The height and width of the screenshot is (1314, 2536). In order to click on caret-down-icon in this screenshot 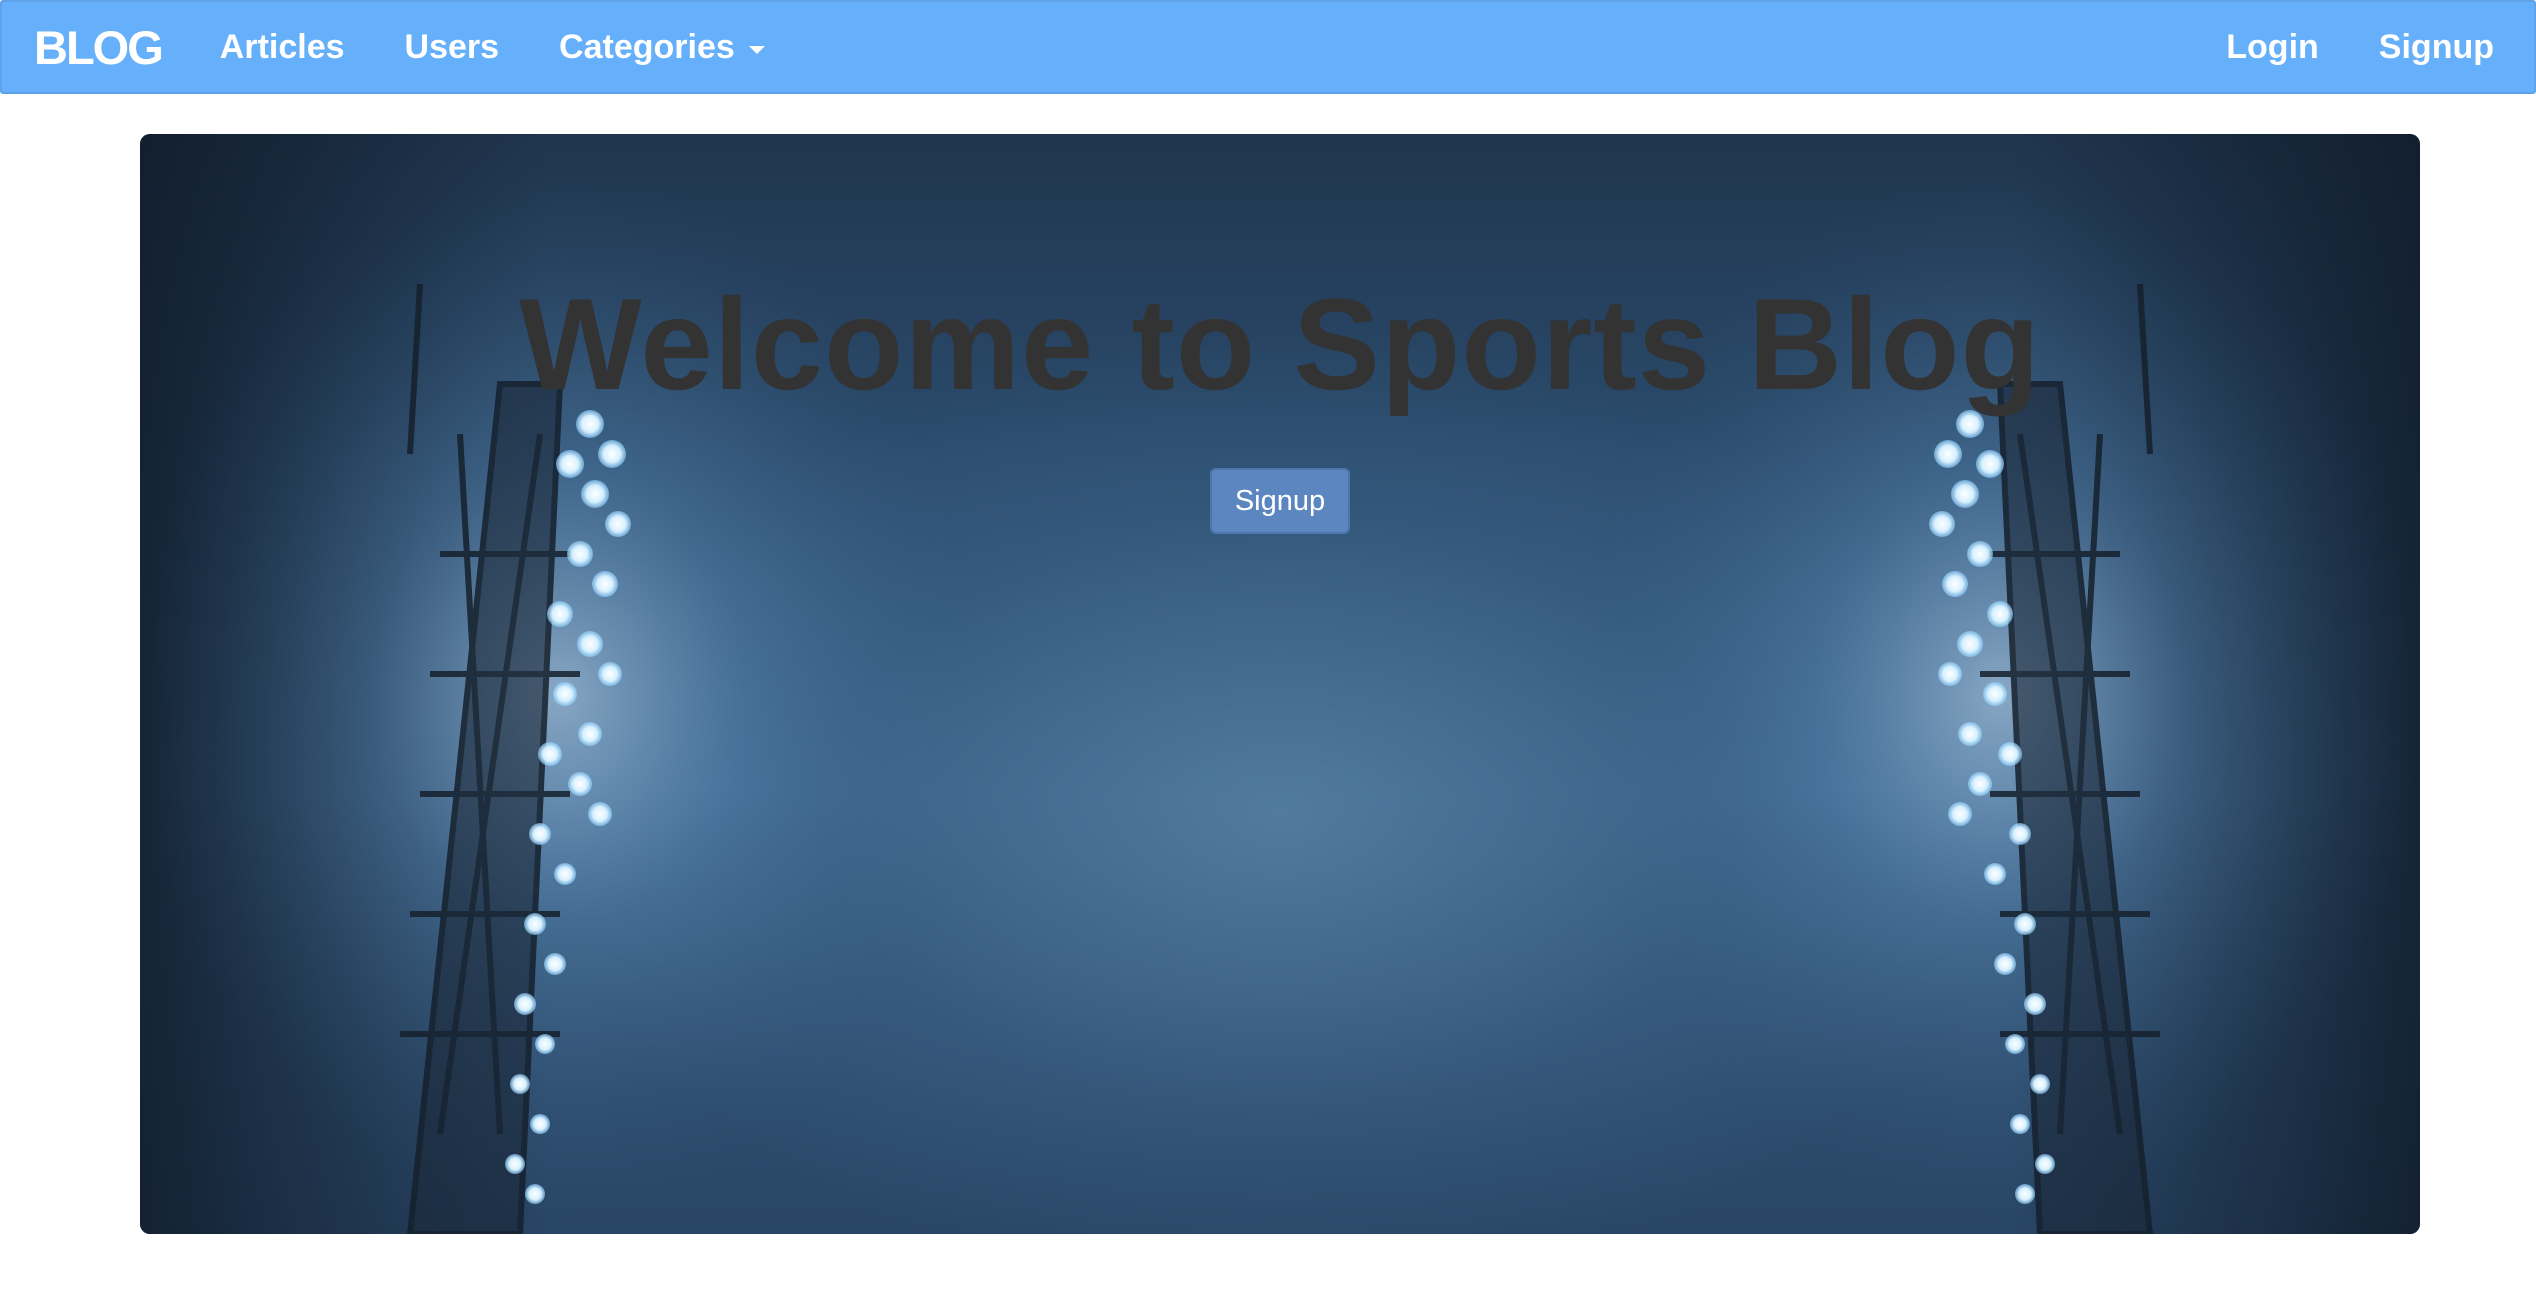, I will do `click(756, 50)`.